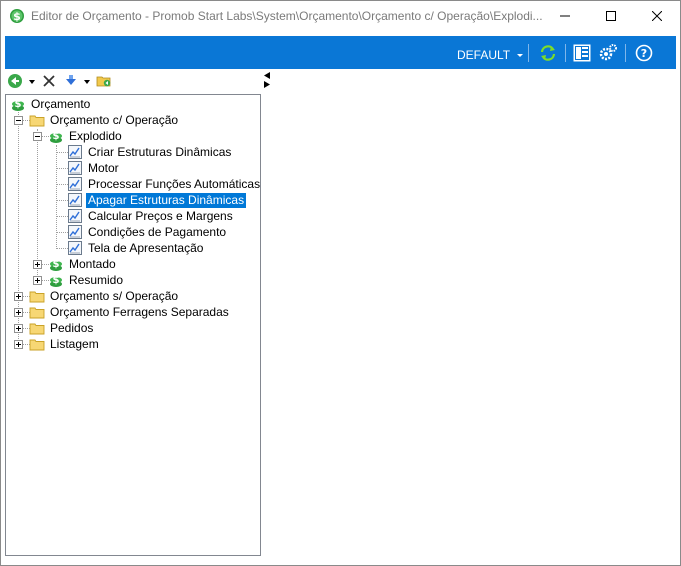  What do you see at coordinates (96, 279) in the screenshot?
I see `tree-node-label: Resumido` at bounding box center [96, 279].